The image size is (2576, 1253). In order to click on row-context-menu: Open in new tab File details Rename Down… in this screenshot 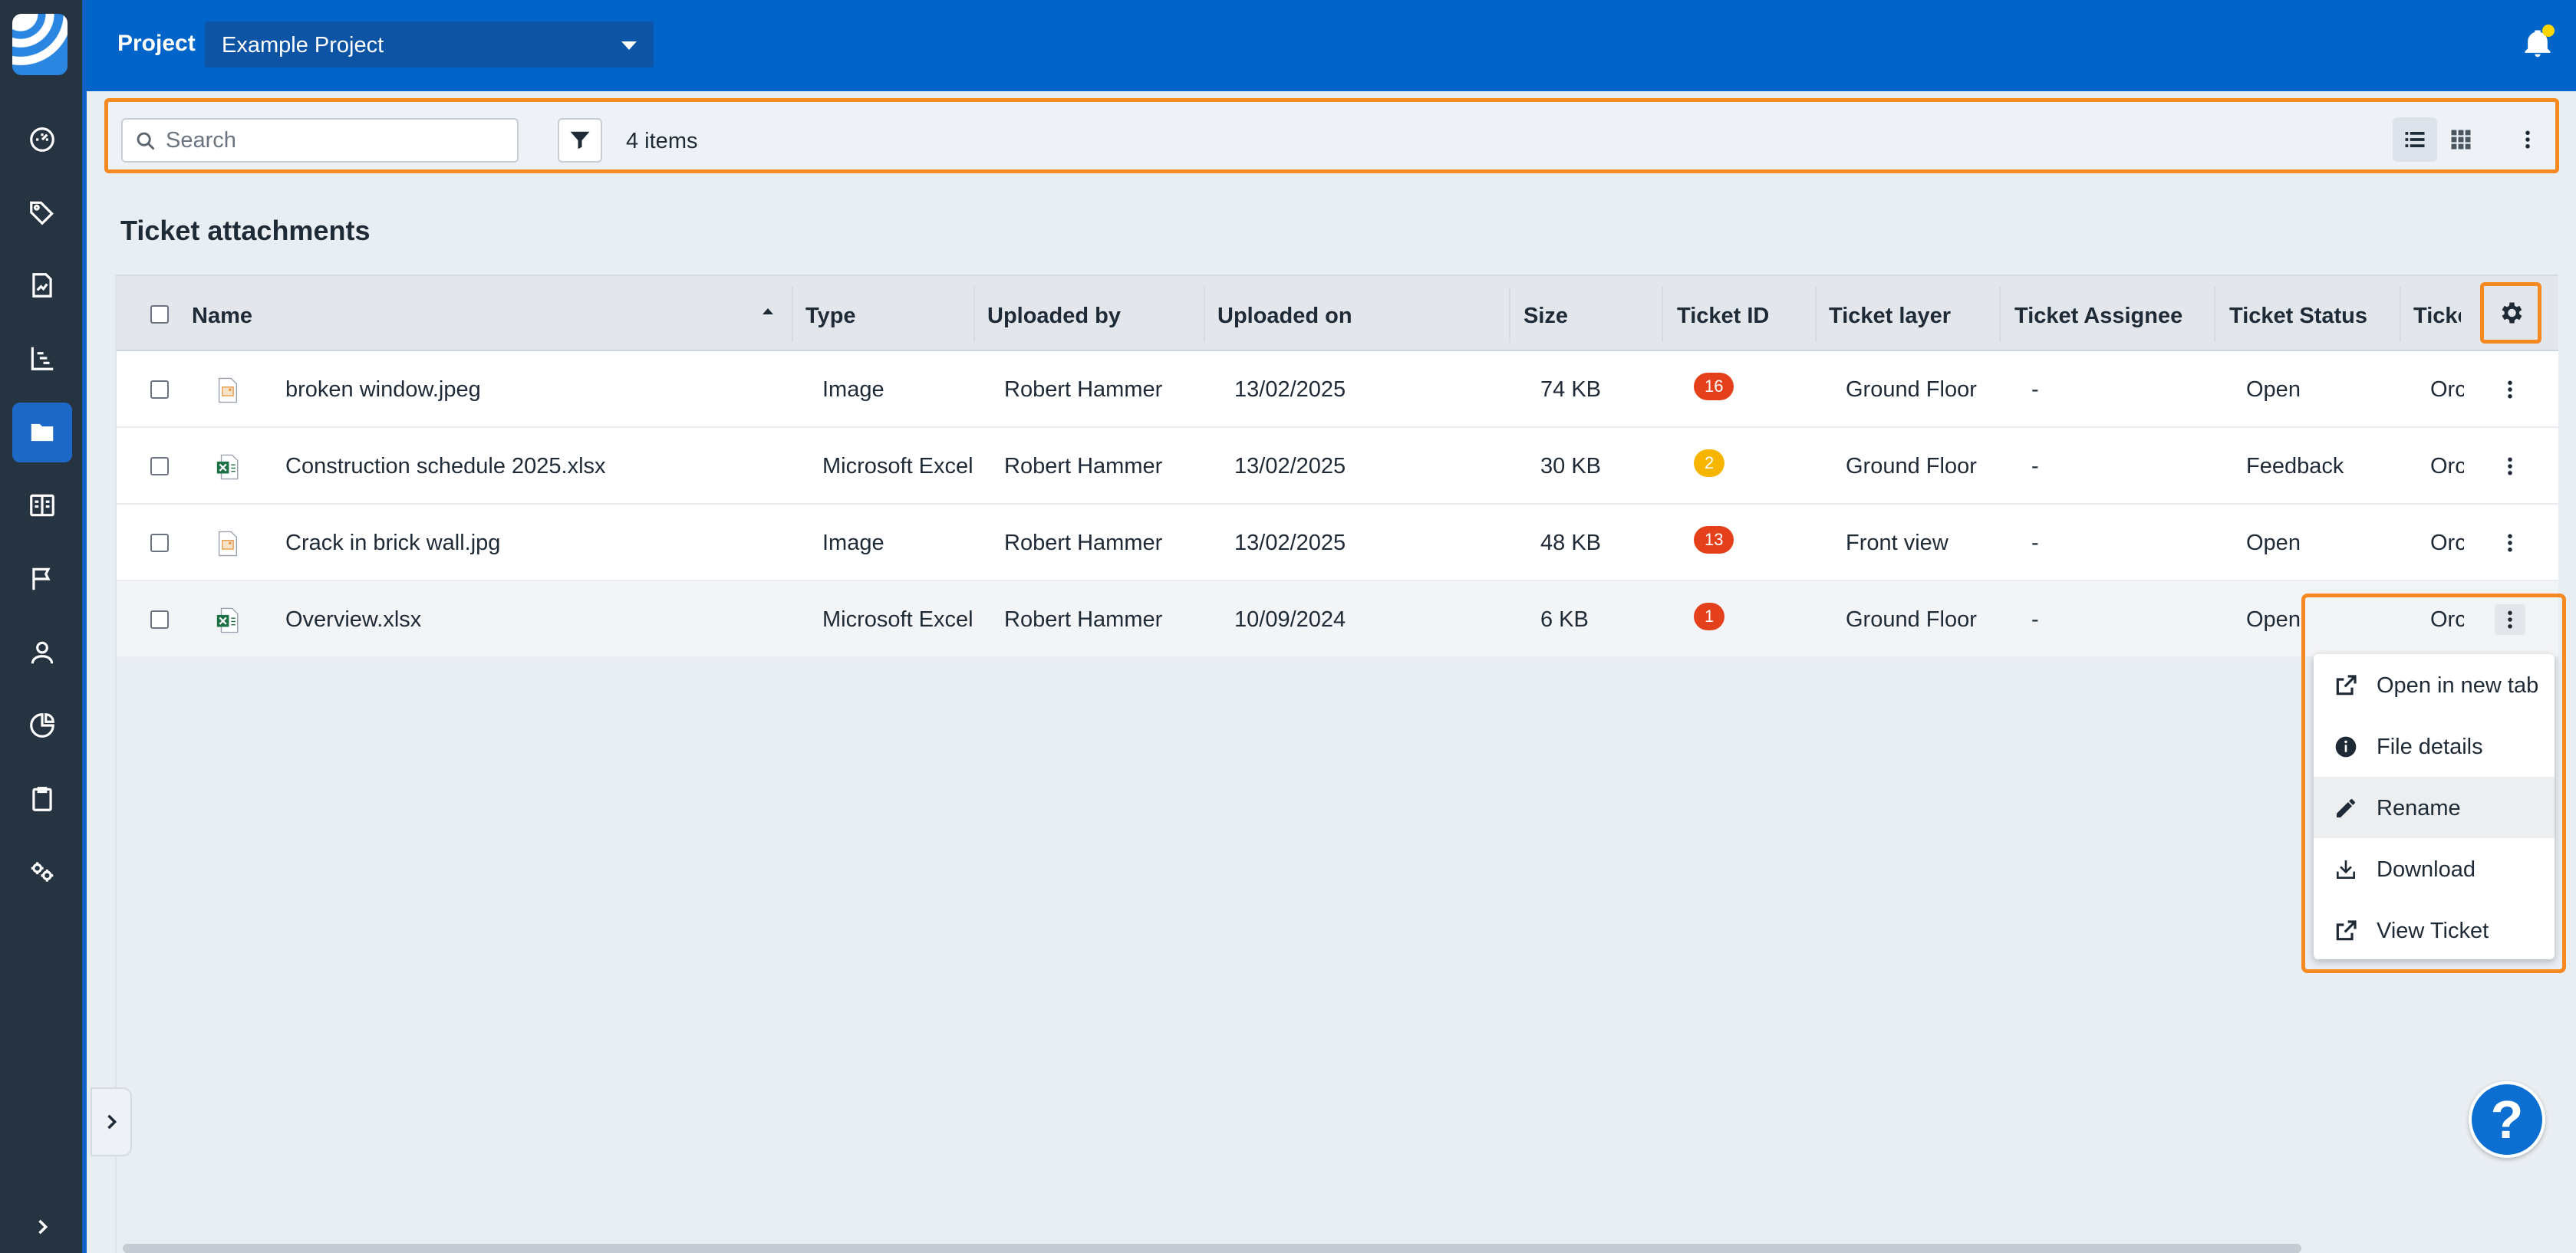, I will do `click(2434, 807)`.